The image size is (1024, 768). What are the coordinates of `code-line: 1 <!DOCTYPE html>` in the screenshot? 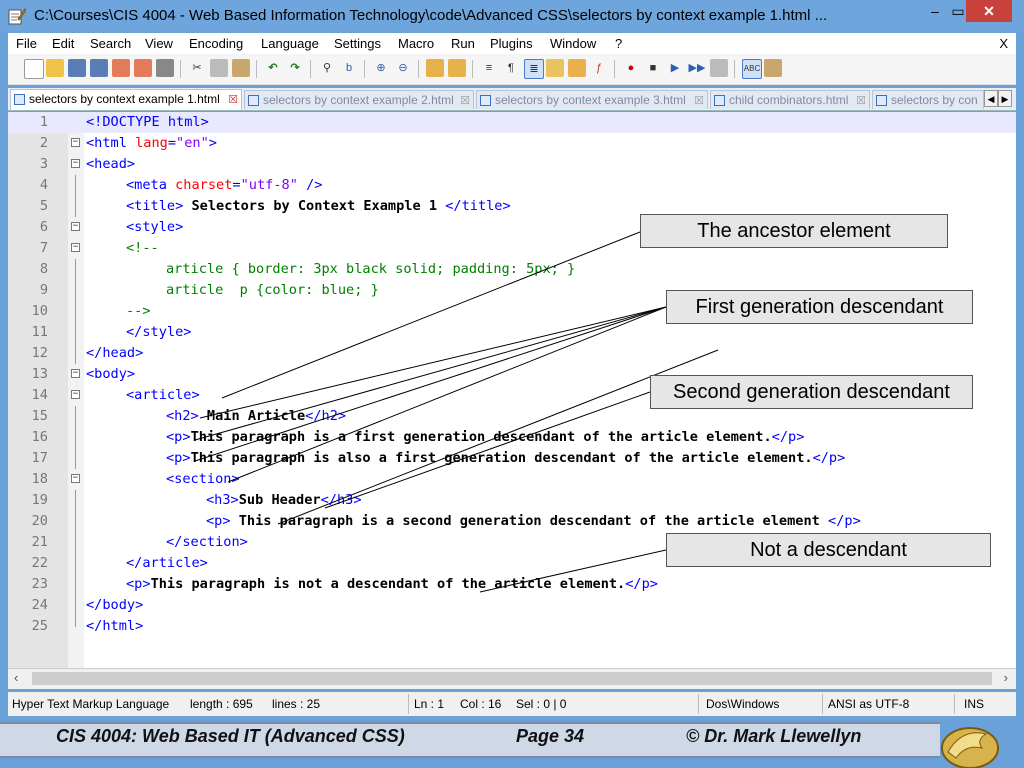 It's located at (512, 122).